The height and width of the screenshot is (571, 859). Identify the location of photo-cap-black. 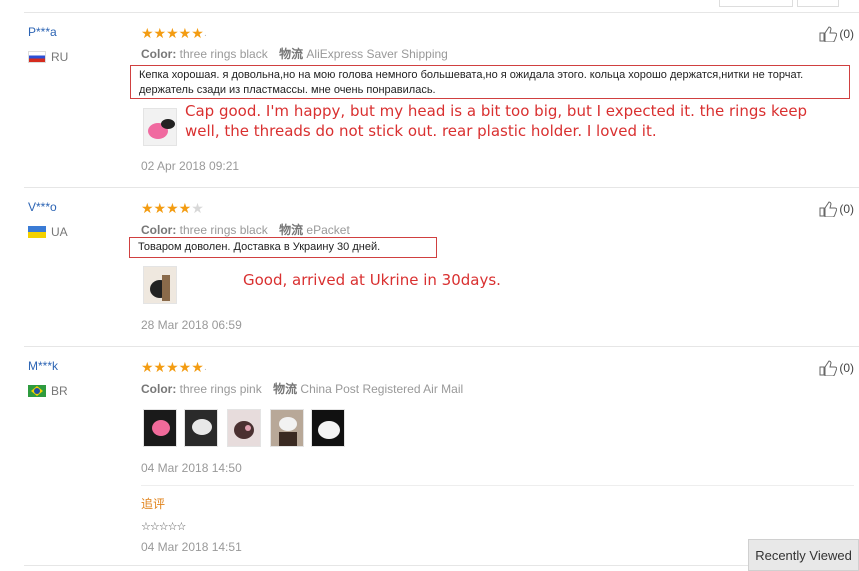
(160, 285).